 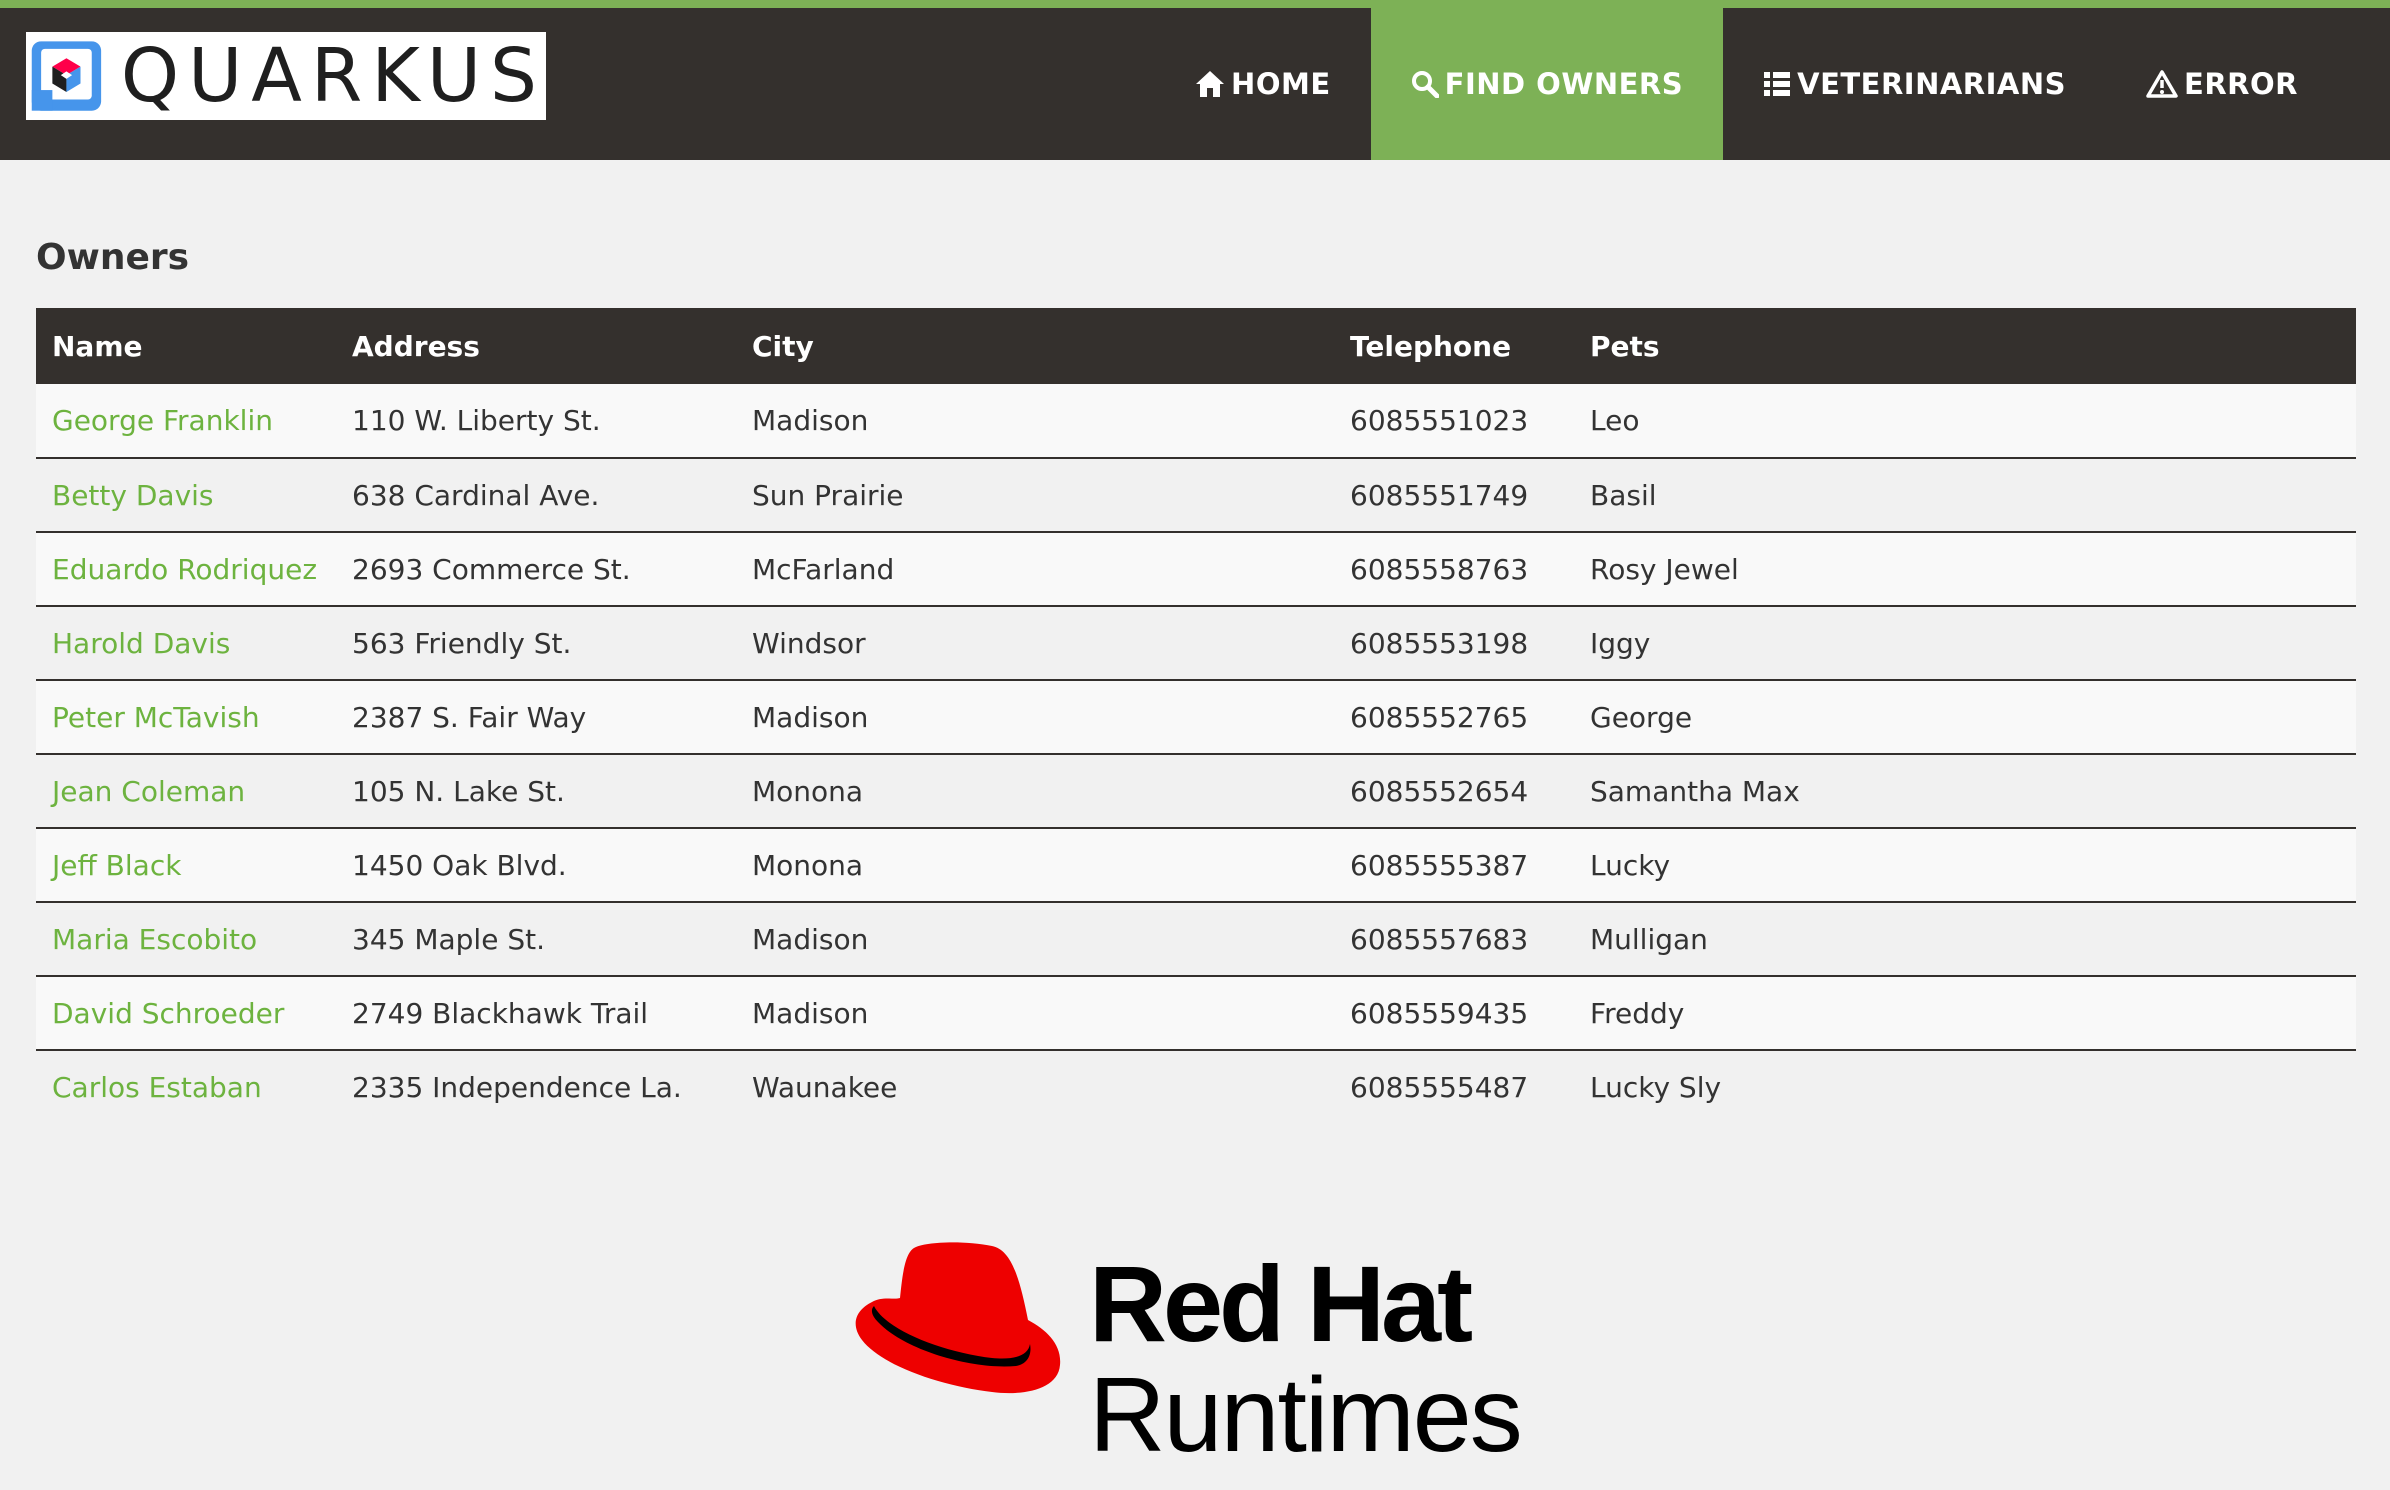 What do you see at coordinates (1035, 643) in the screenshot?
I see `owner-city: Windsor` at bounding box center [1035, 643].